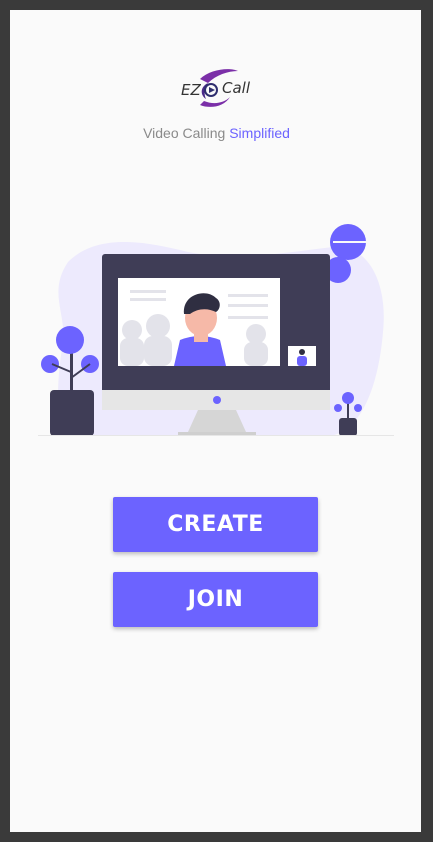 The image size is (433, 842). I want to click on create-button: CREATE, so click(215, 524).